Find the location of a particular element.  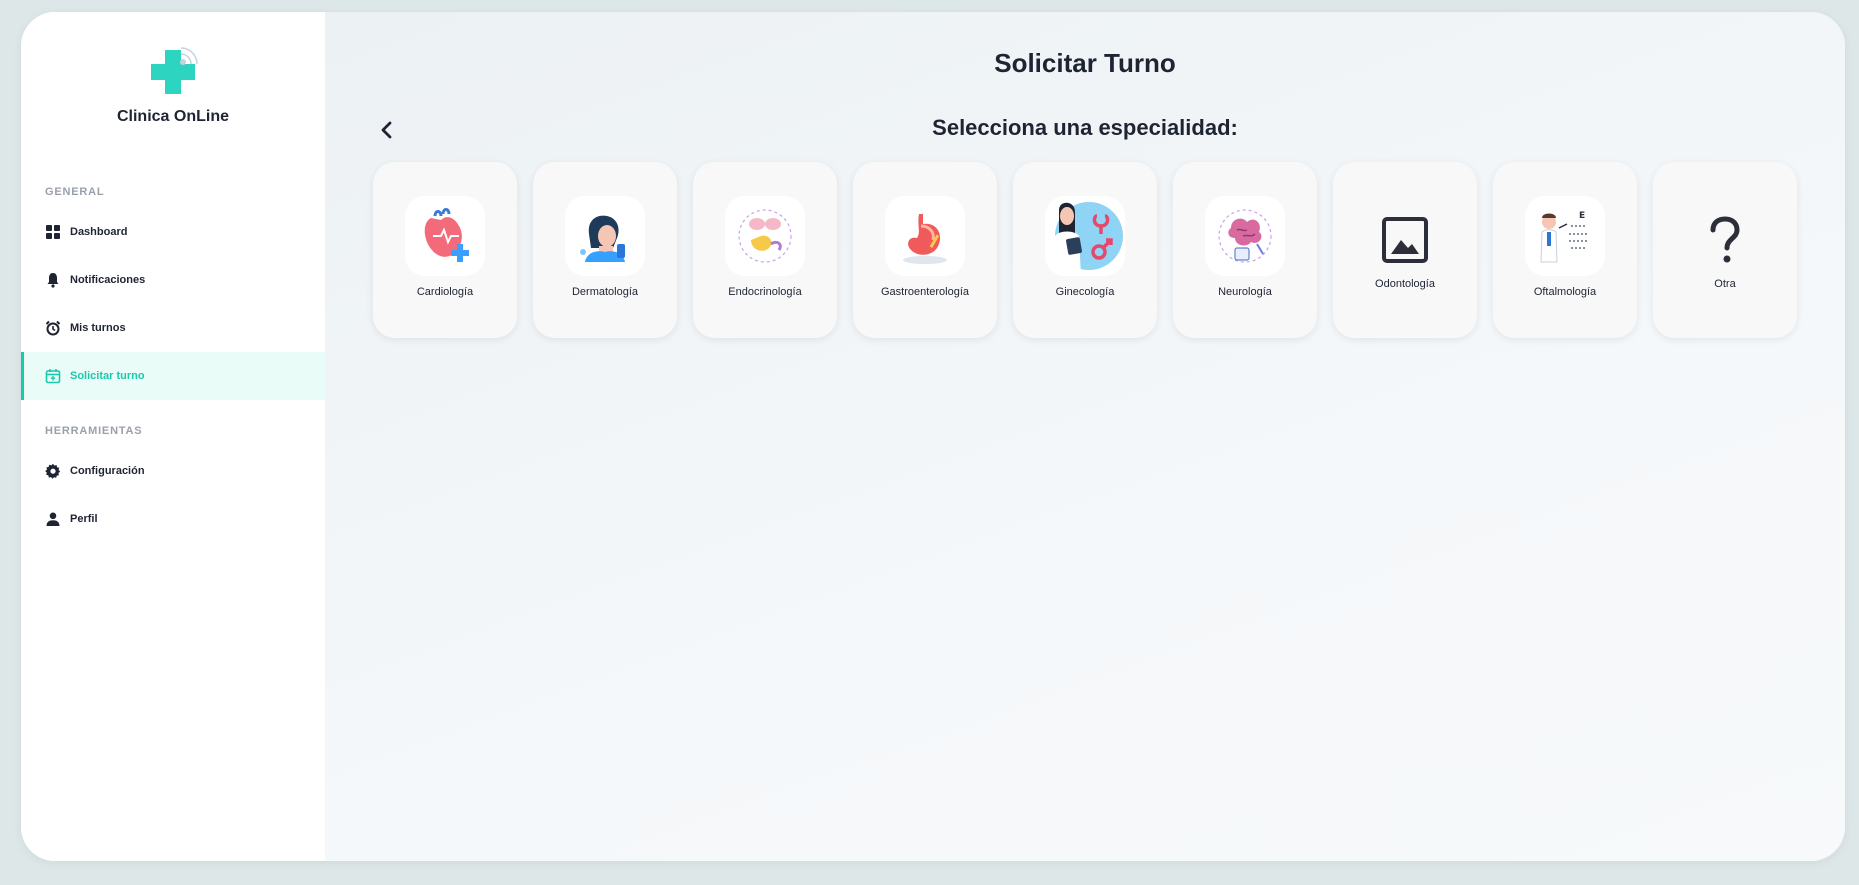

specialty-label: Otra is located at coordinates (1725, 284).